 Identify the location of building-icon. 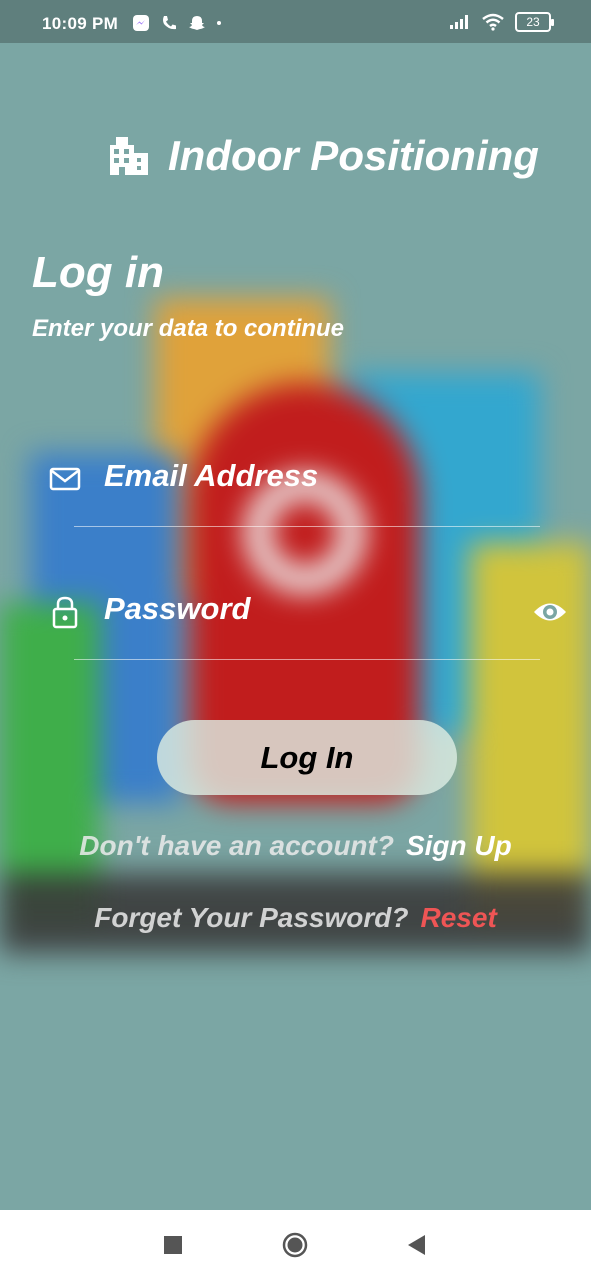
(129, 156).